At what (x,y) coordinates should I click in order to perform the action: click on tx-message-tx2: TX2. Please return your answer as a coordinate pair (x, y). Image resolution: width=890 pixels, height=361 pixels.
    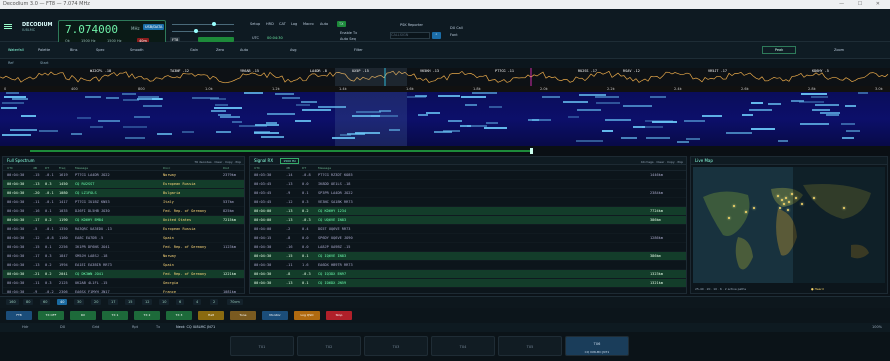
    Looking at the image, I should click on (329, 346).